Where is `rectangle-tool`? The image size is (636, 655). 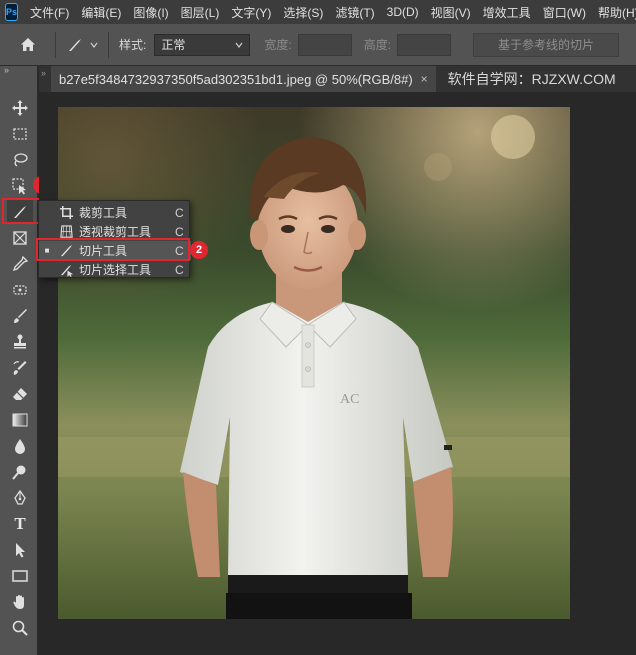 rectangle-tool is located at coordinates (20, 576).